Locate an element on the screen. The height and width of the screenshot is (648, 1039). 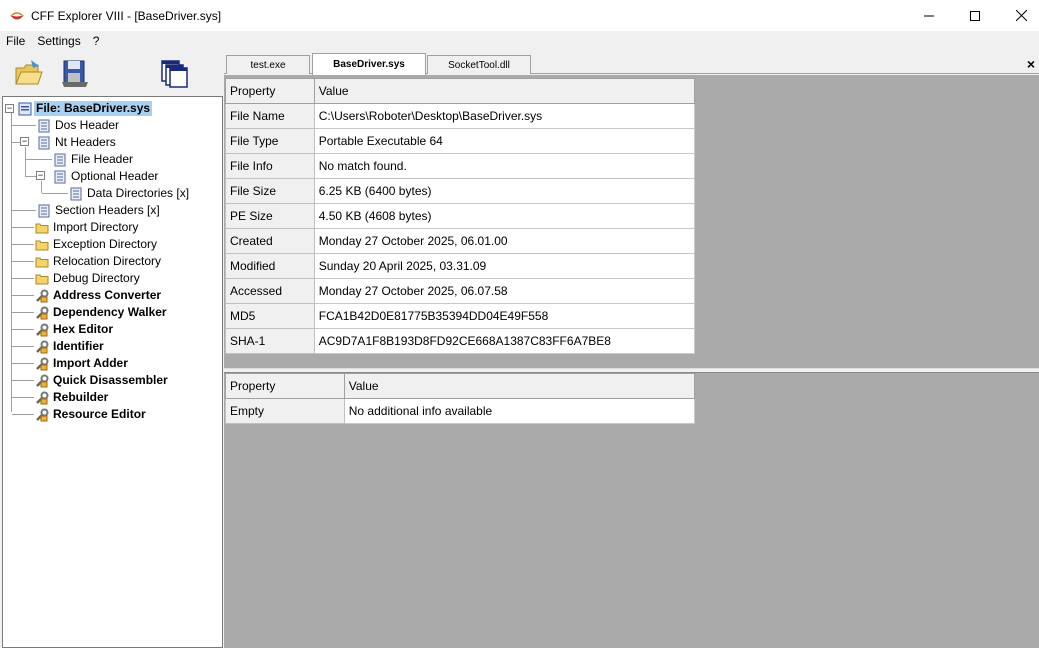
value-cell: No match found. is located at coordinates (504, 166).